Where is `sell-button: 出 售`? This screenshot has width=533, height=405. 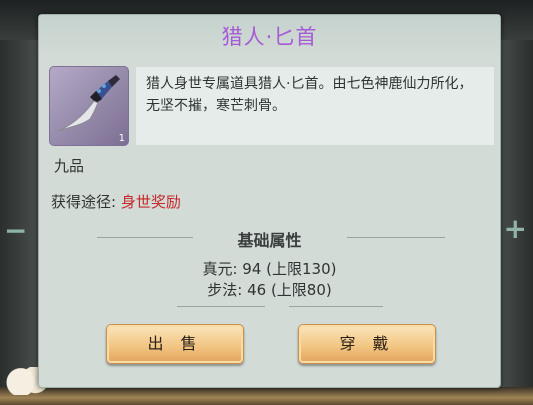 sell-button: 出 售 is located at coordinates (175, 344).